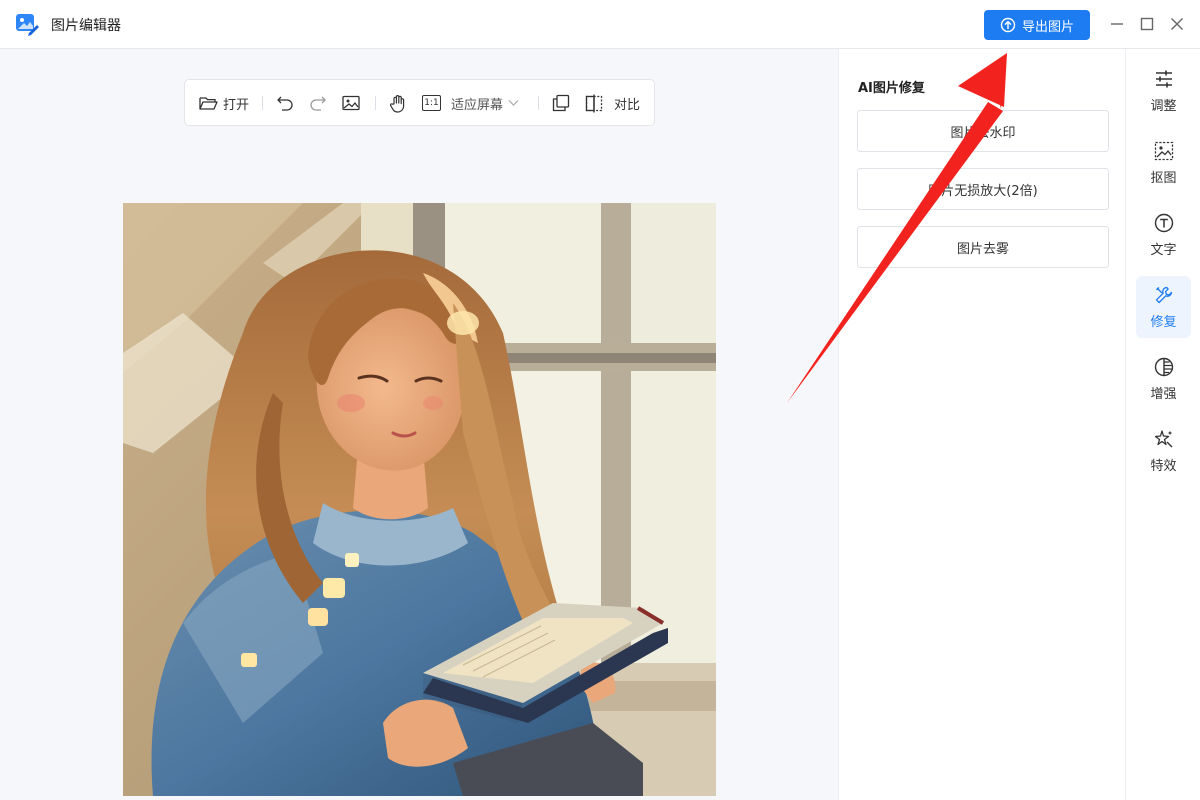 The height and width of the screenshot is (800, 1200). I want to click on close-button, so click(1177, 24).